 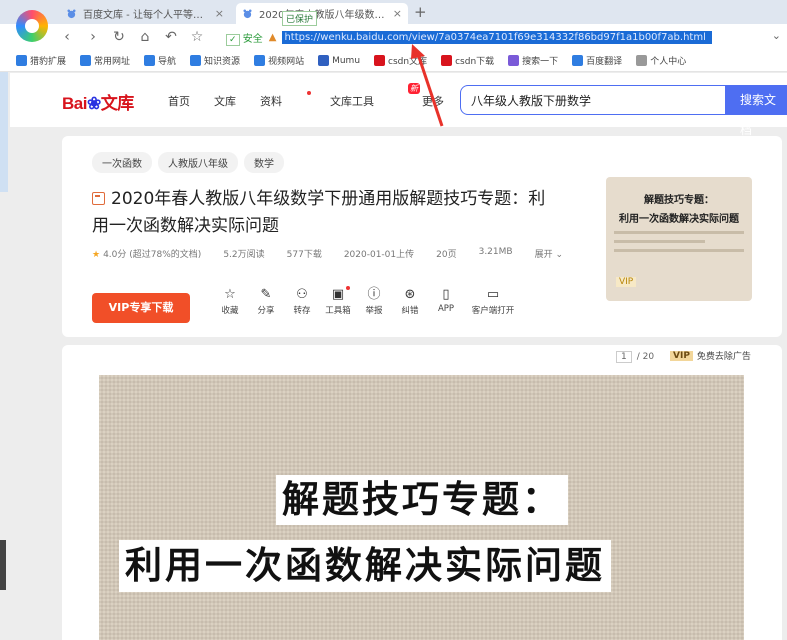 I want to click on new-badge: 新, so click(x=414, y=88).